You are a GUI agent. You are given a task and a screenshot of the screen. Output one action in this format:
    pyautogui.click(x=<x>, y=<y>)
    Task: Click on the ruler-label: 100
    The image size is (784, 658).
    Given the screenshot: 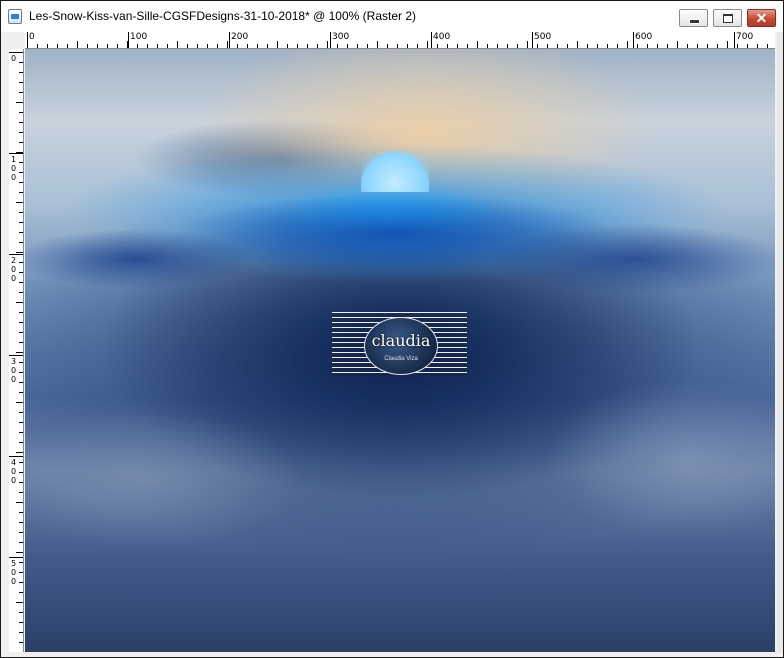 What is the action you would take?
    pyautogui.click(x=139, y=37)
    